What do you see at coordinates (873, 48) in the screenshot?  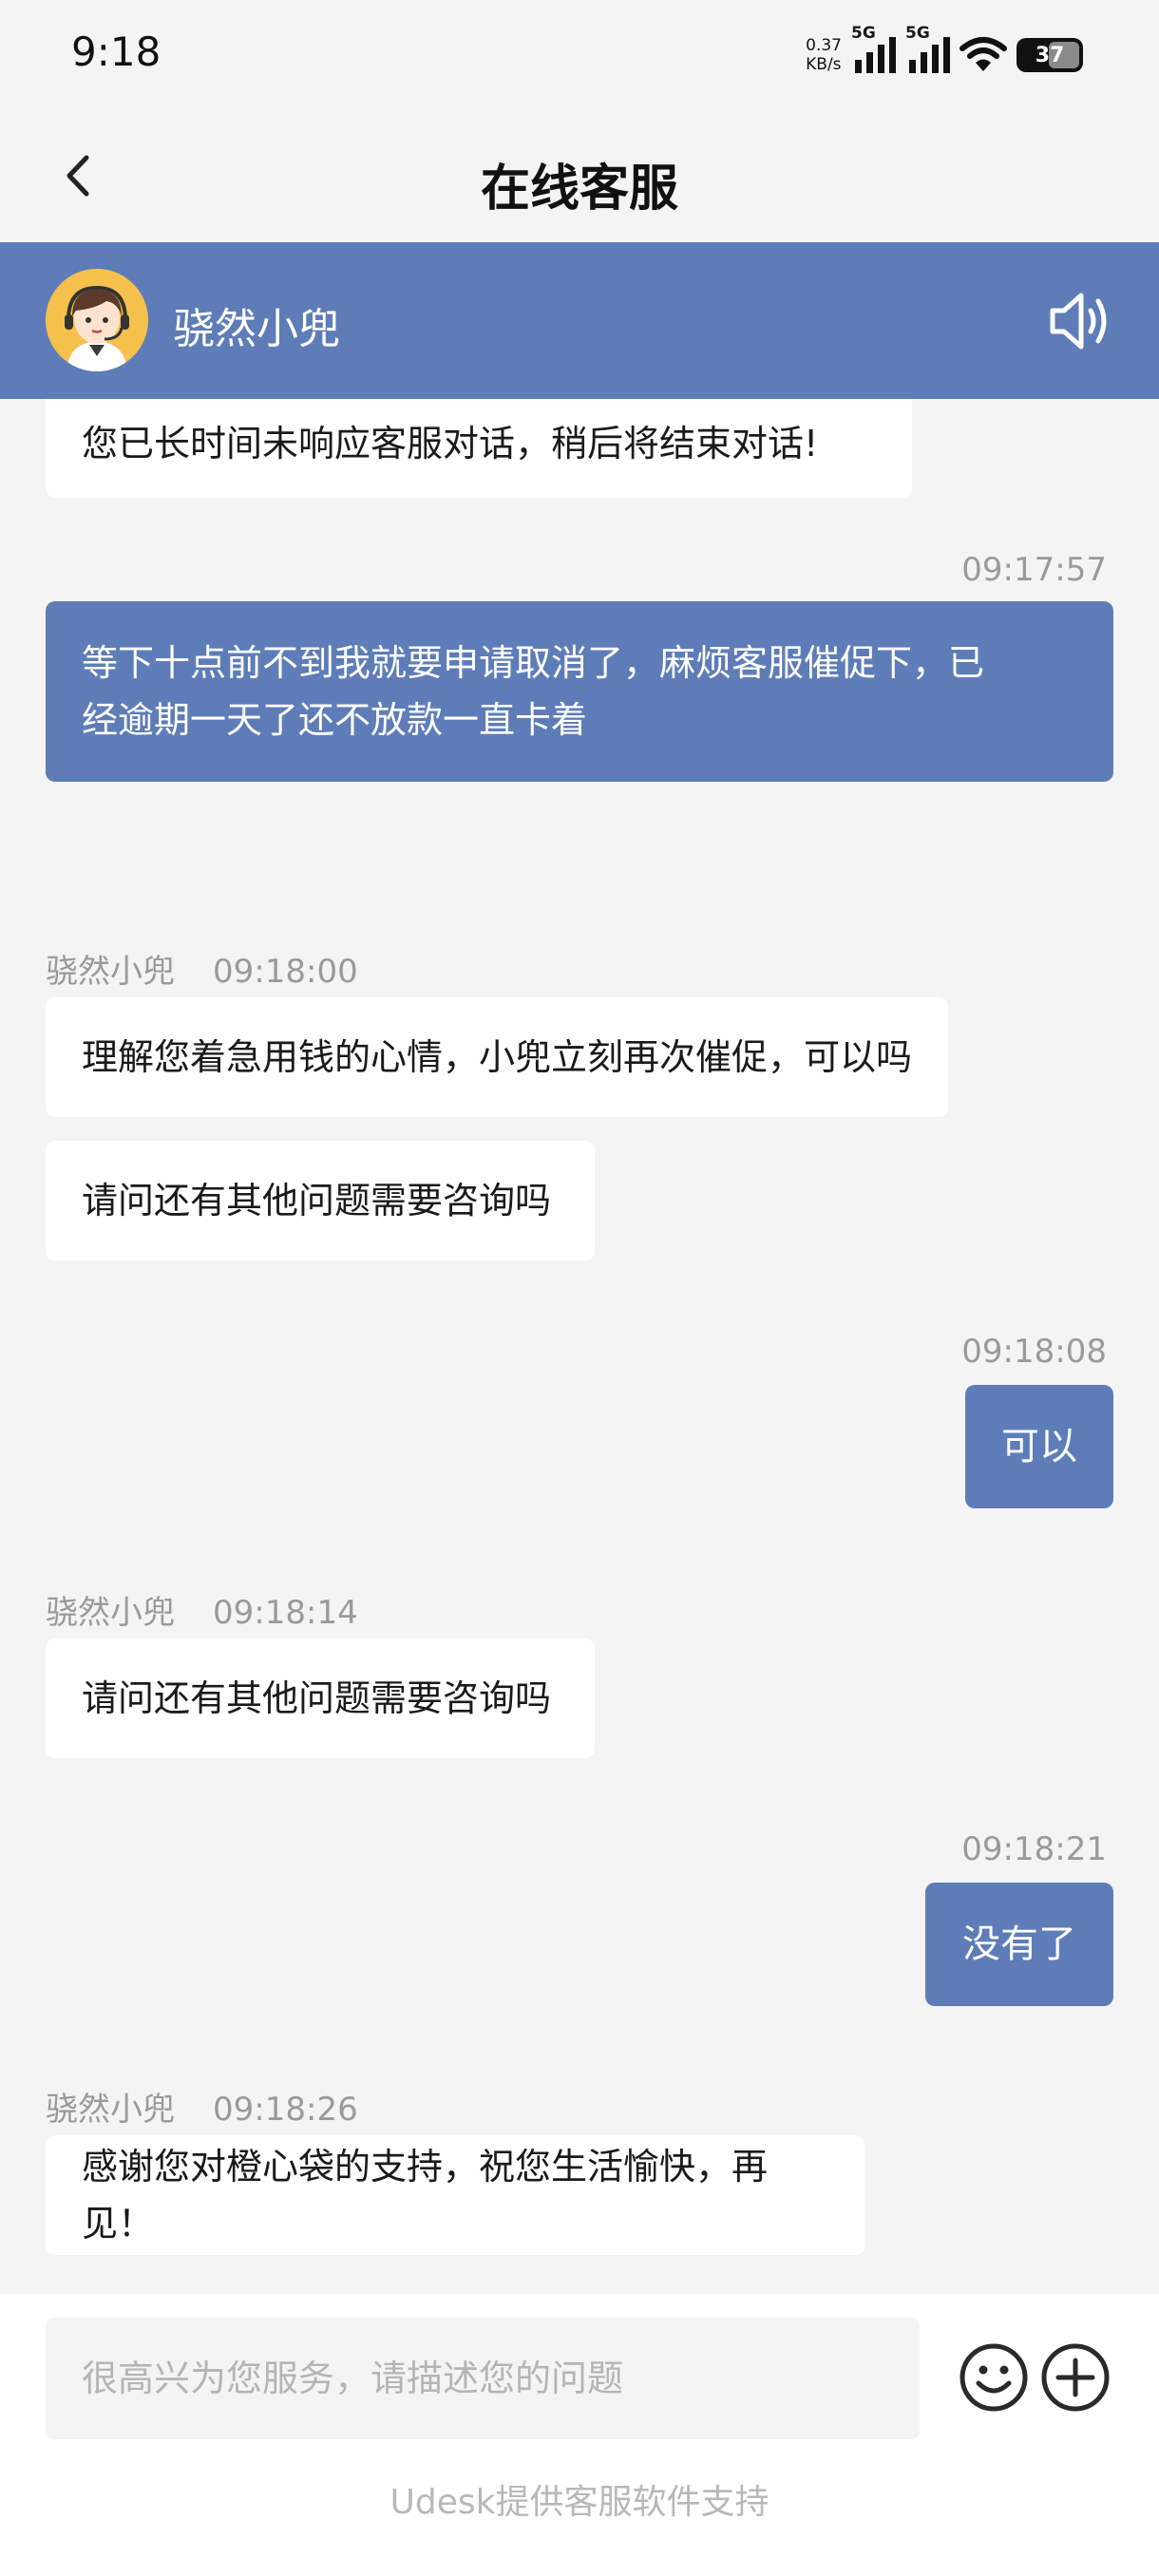 I see `cellular-signal-icon: 5G` at bounding box center [873, 48].